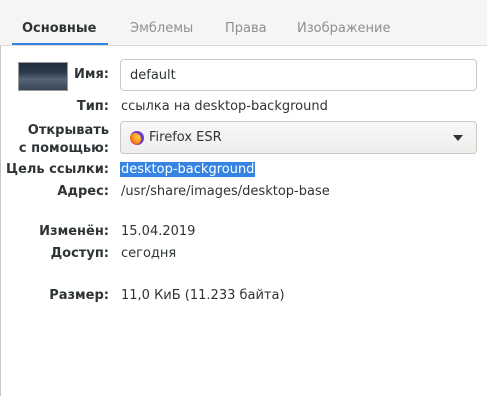 Image resolution: width=487 pixels, height=396 pixels. What do you see at coordinates (92, 106) in the screenshot?
I see `type-label: Тип:` at bounding box center [92, 106].